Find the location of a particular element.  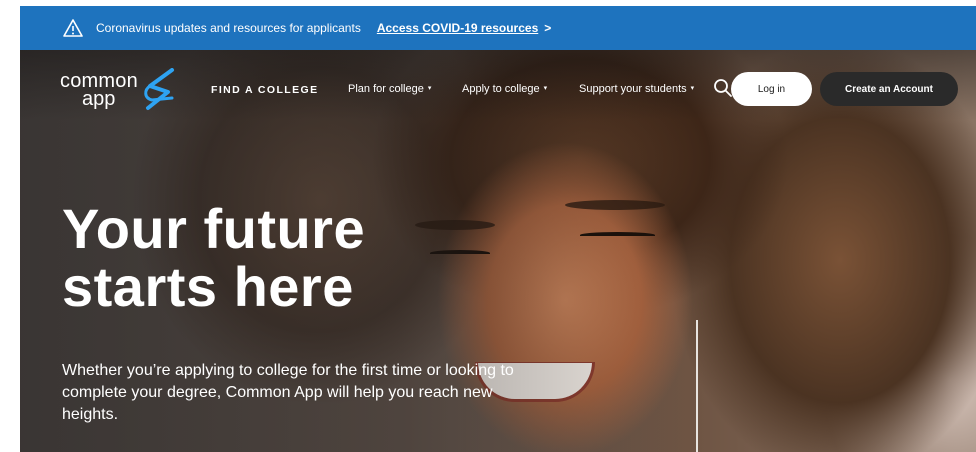

headline-line-1: Your future is located at coordinates (214, 228).